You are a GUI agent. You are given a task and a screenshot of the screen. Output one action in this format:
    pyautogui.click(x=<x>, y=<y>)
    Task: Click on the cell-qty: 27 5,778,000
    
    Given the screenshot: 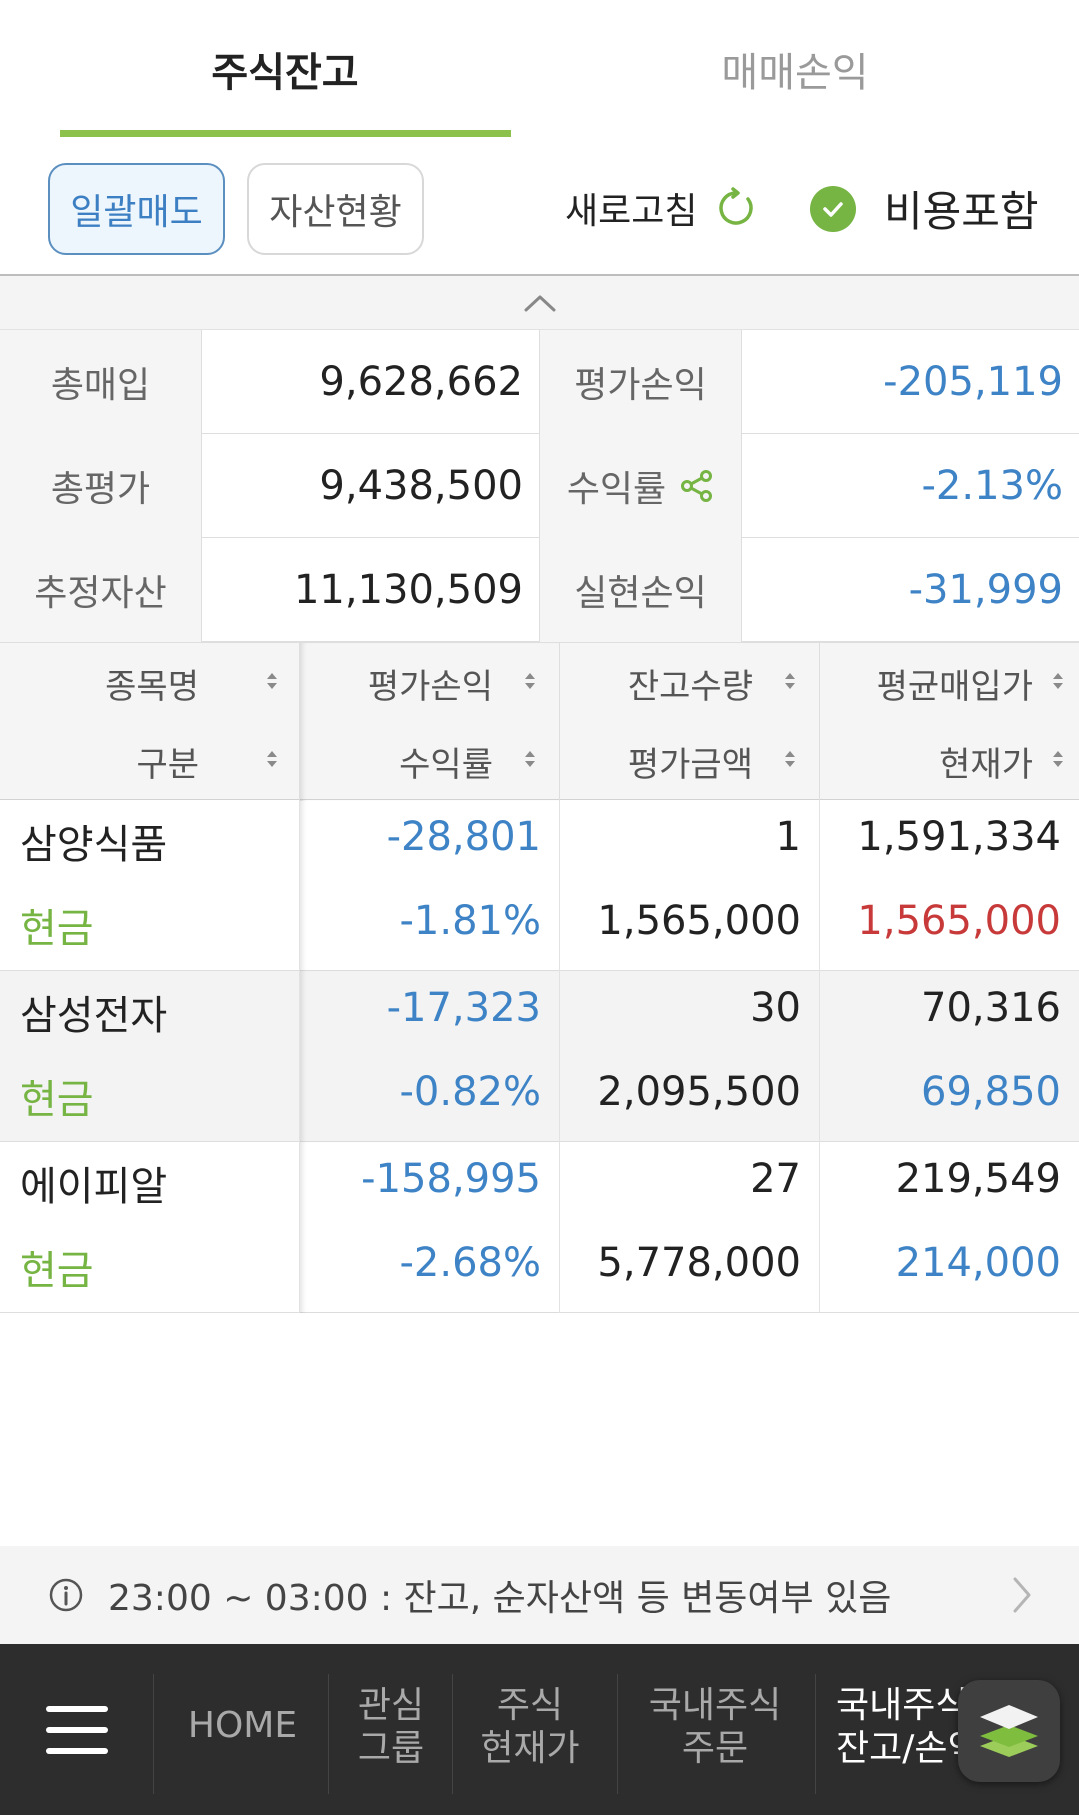 What is the action you would take?
    pyautogui.click(x=690, y=1227)
    